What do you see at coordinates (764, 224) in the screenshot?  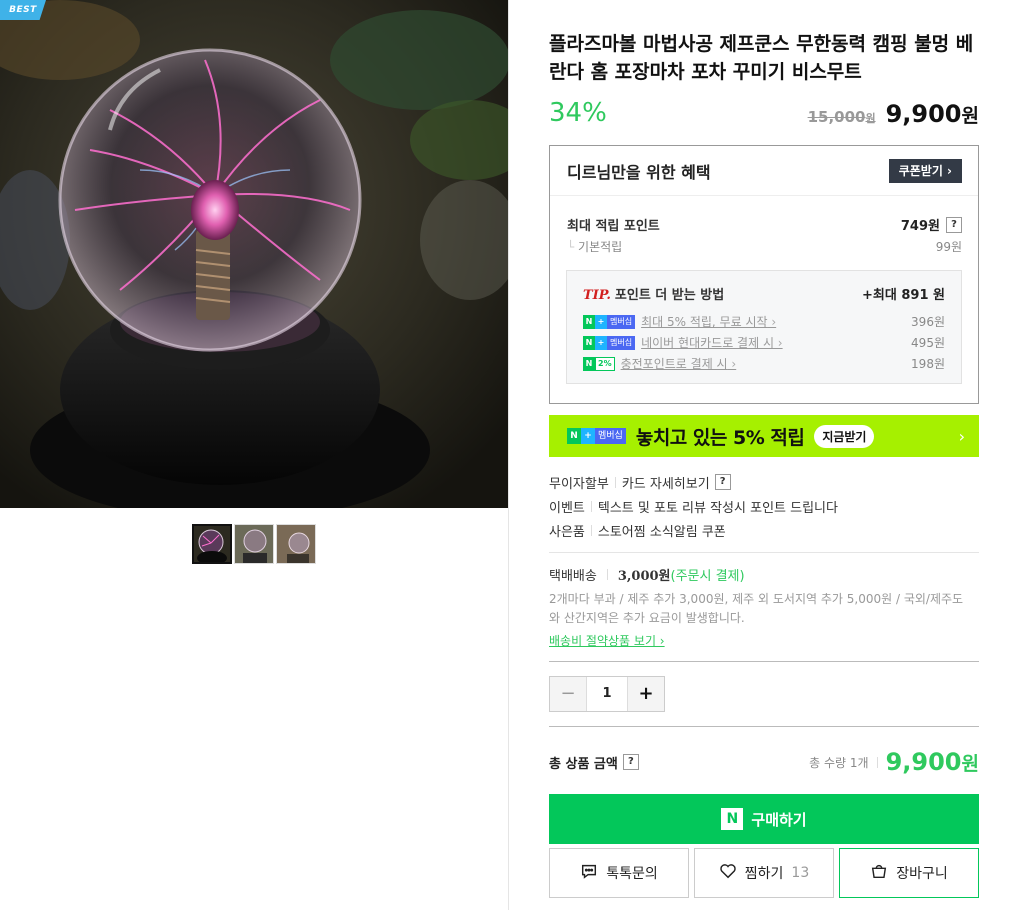 I see `max-point-row: 최대 적립 포인트 749원 ?` at bounding box center [764, 224].